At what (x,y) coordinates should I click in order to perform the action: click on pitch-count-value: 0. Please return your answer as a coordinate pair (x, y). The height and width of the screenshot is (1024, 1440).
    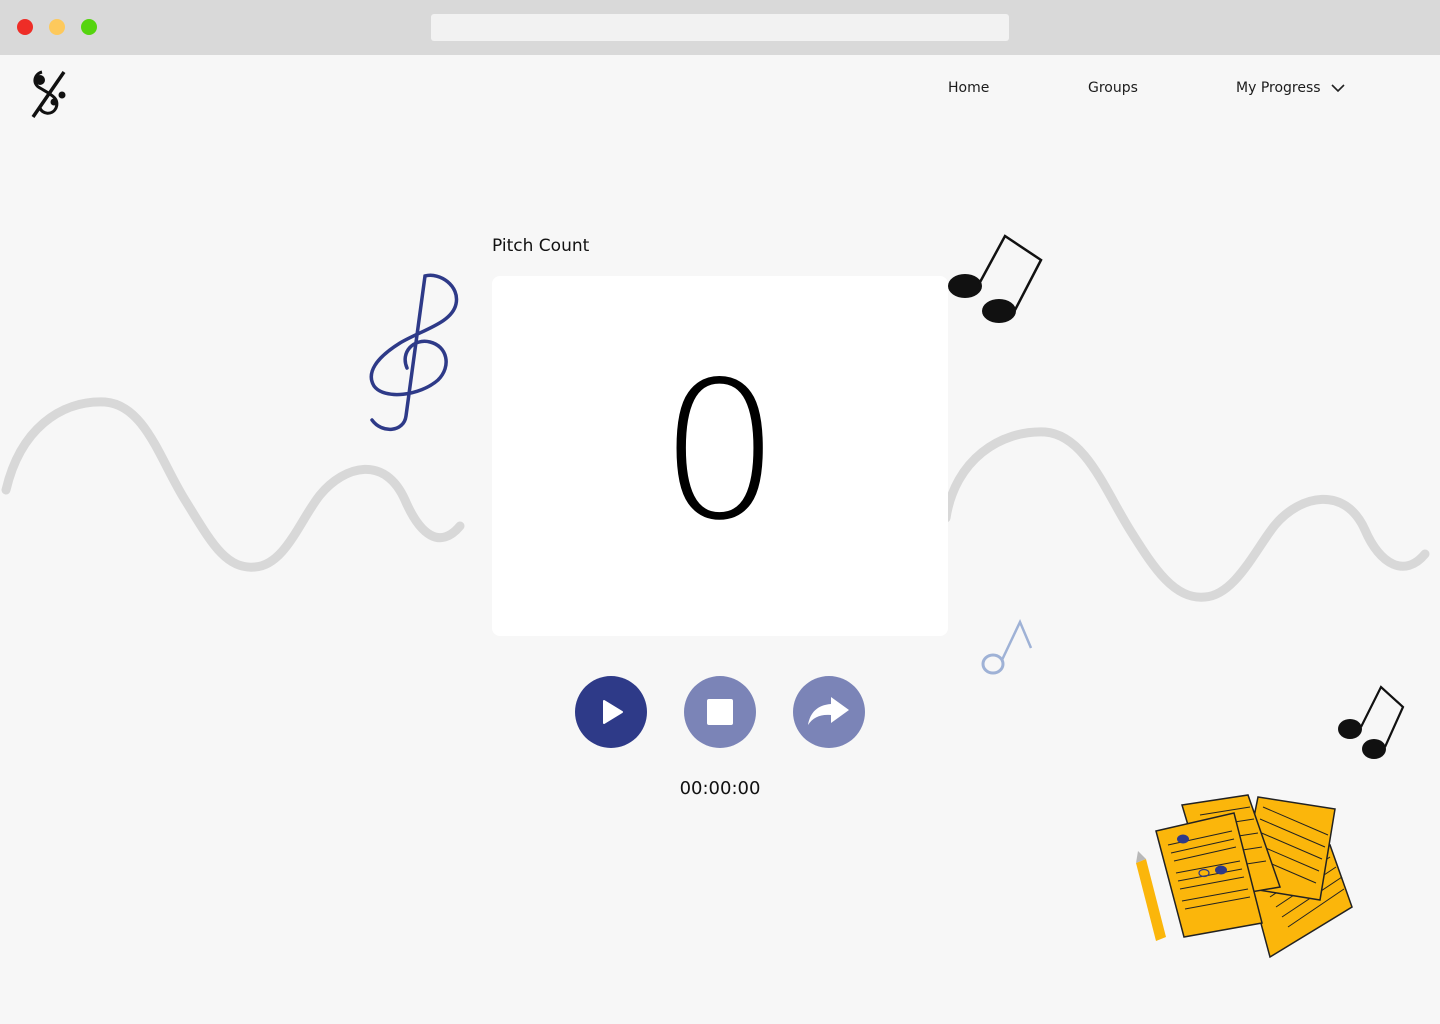
    Looking at the image, I should click on (720, 451).